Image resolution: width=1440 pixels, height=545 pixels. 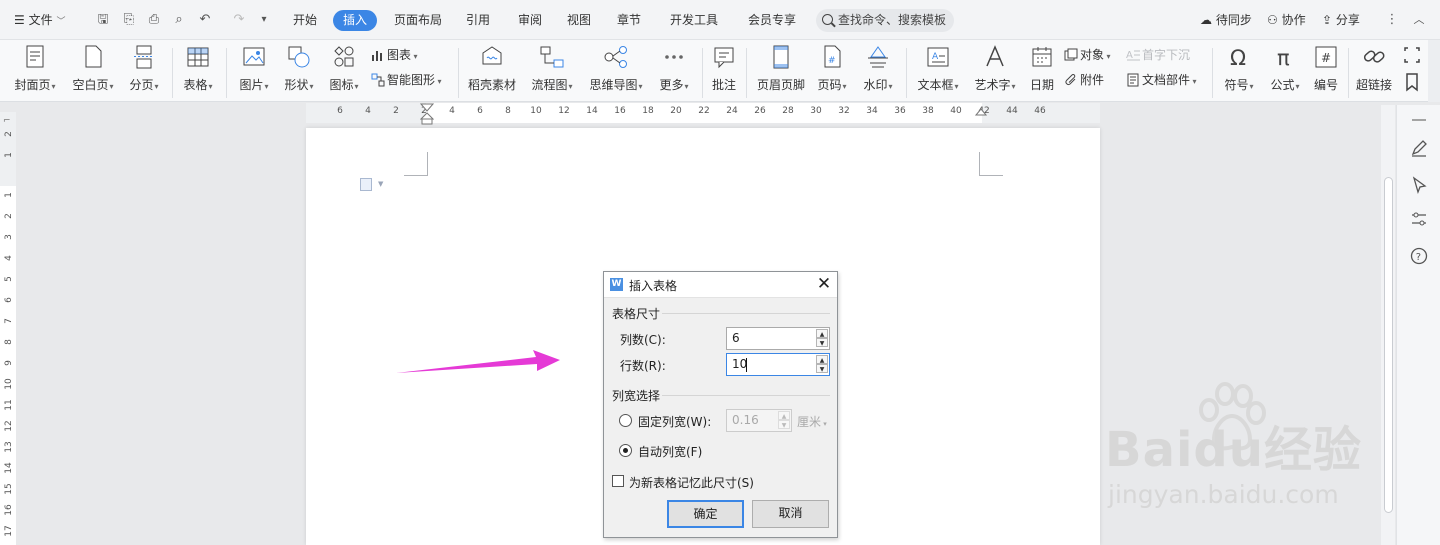 What do you see at coordinates (144, 71) in the screenshot?
I see `page-break-button: 分页▾` at bounding box center [144, 71].